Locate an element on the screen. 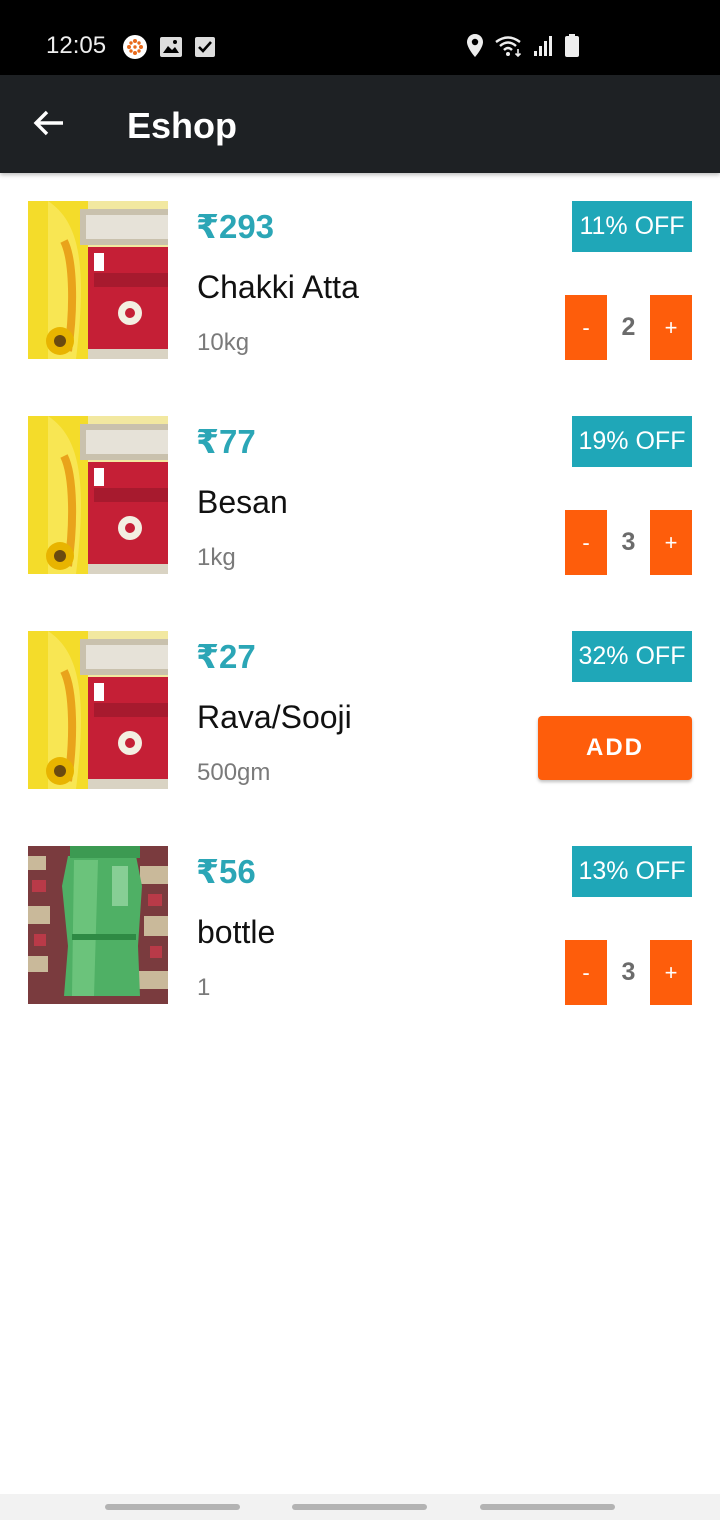 Image resolution: width=720 pixels, height=1520 pixels. status-system-icons is located at coordinates (522, 48).